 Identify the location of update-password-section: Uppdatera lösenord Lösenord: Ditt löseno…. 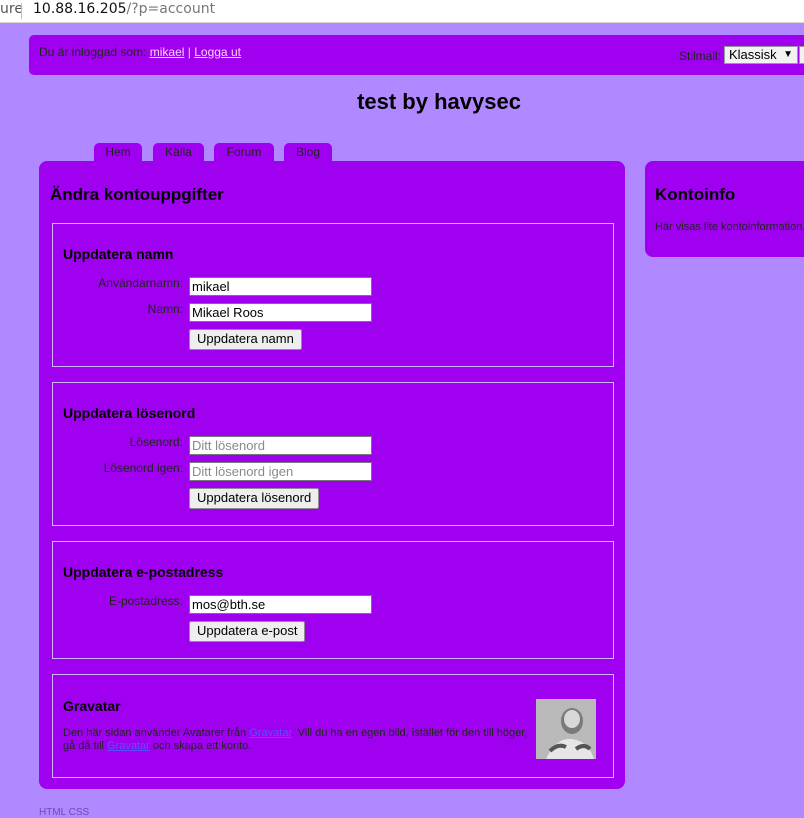
(333, 454).